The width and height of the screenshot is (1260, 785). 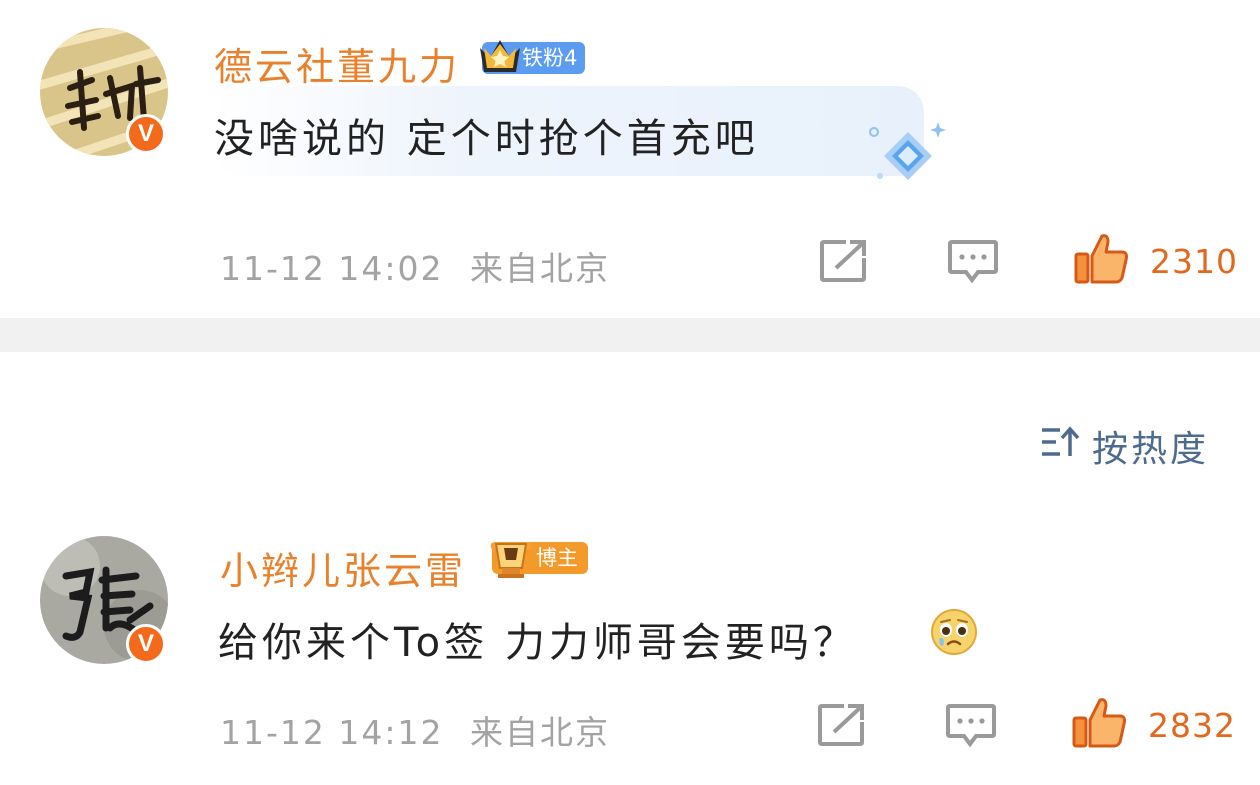 I want to click on comment-meta: 11-12 14:12 来自北京, so click(x=415, y=730).